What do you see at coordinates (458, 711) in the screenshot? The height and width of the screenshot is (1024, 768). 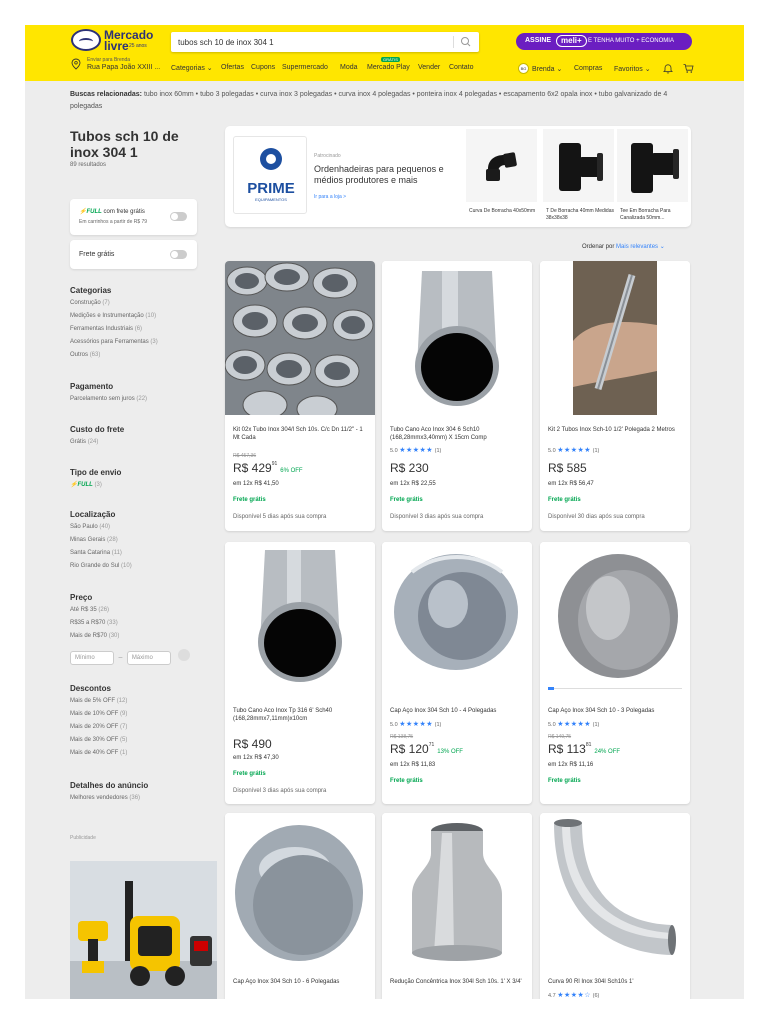 I see `product-title: Cap Aço Inox 304 Sch 10 - 4 Polegadas` at bounding box center [458, 711].